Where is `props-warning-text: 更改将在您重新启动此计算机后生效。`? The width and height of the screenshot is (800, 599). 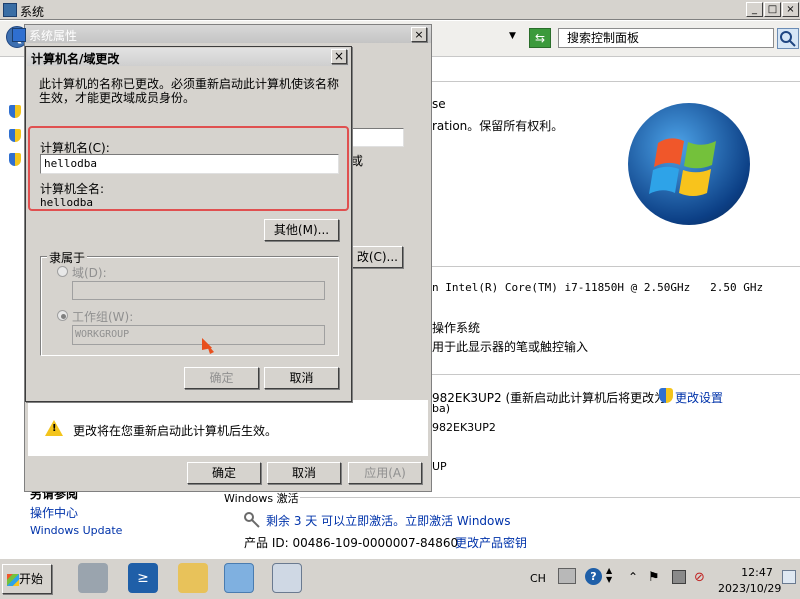 props-warning-text: 更改将在您重新启动此计算机后生效。 is located at coordinates (175, 431).